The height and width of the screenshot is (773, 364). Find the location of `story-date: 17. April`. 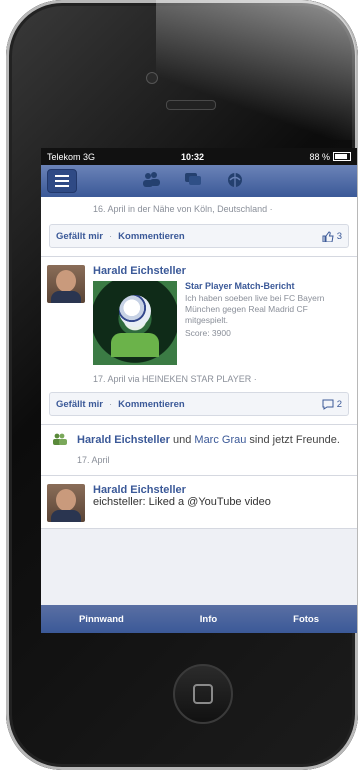

story-date: 17. April is located at coordinates (93, 460).